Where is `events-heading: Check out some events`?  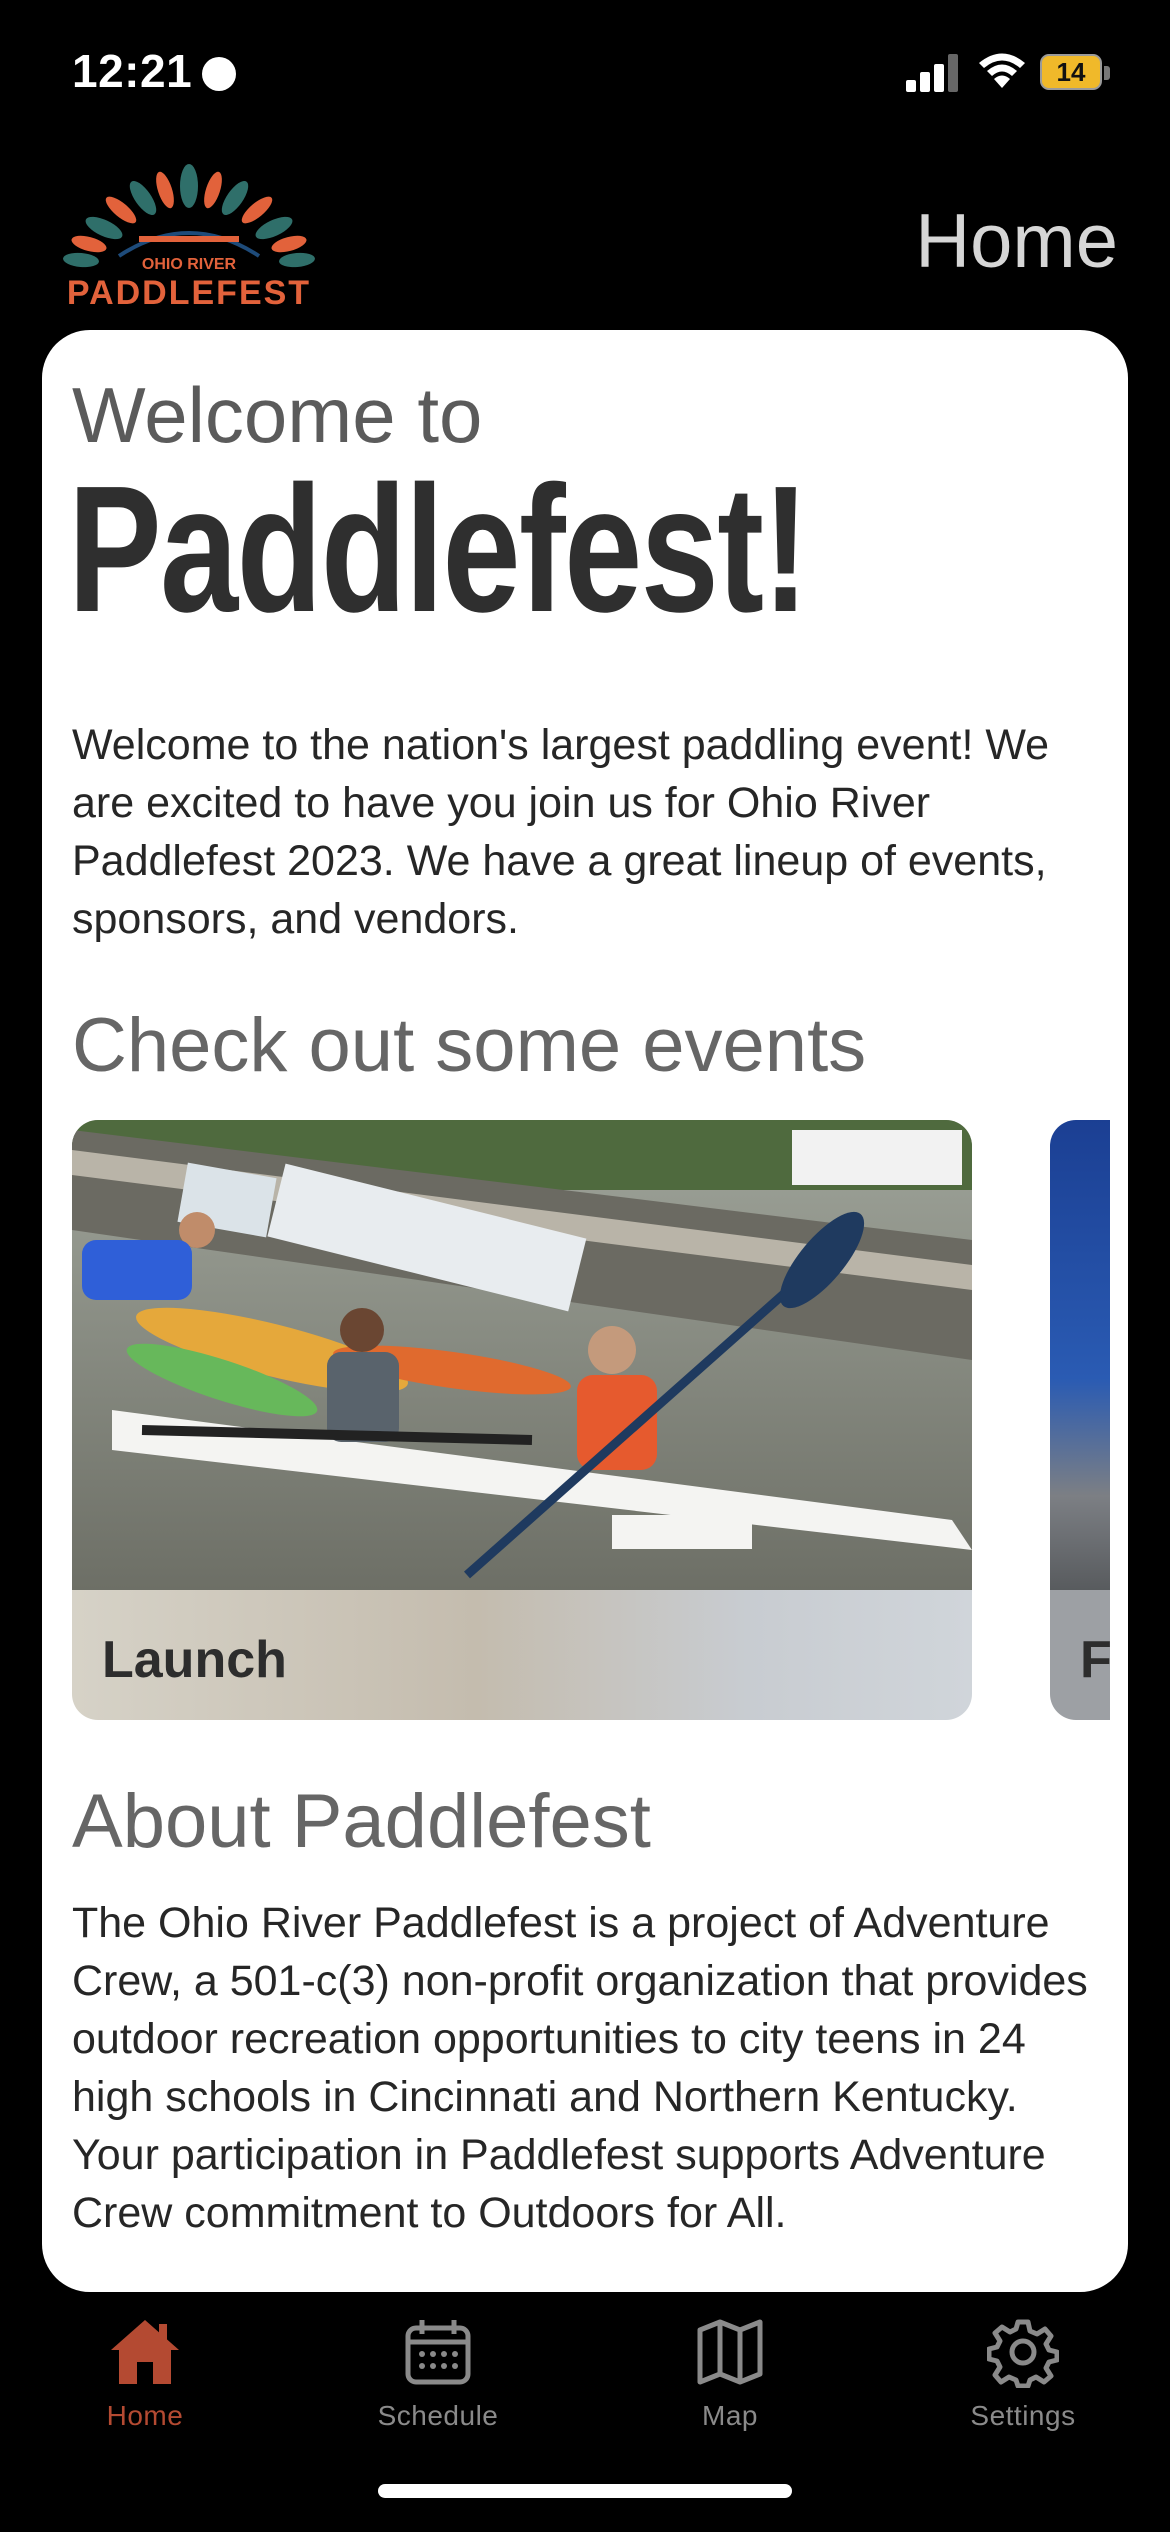 events-heading: Check out some events is located at coordinates (469, 1045).